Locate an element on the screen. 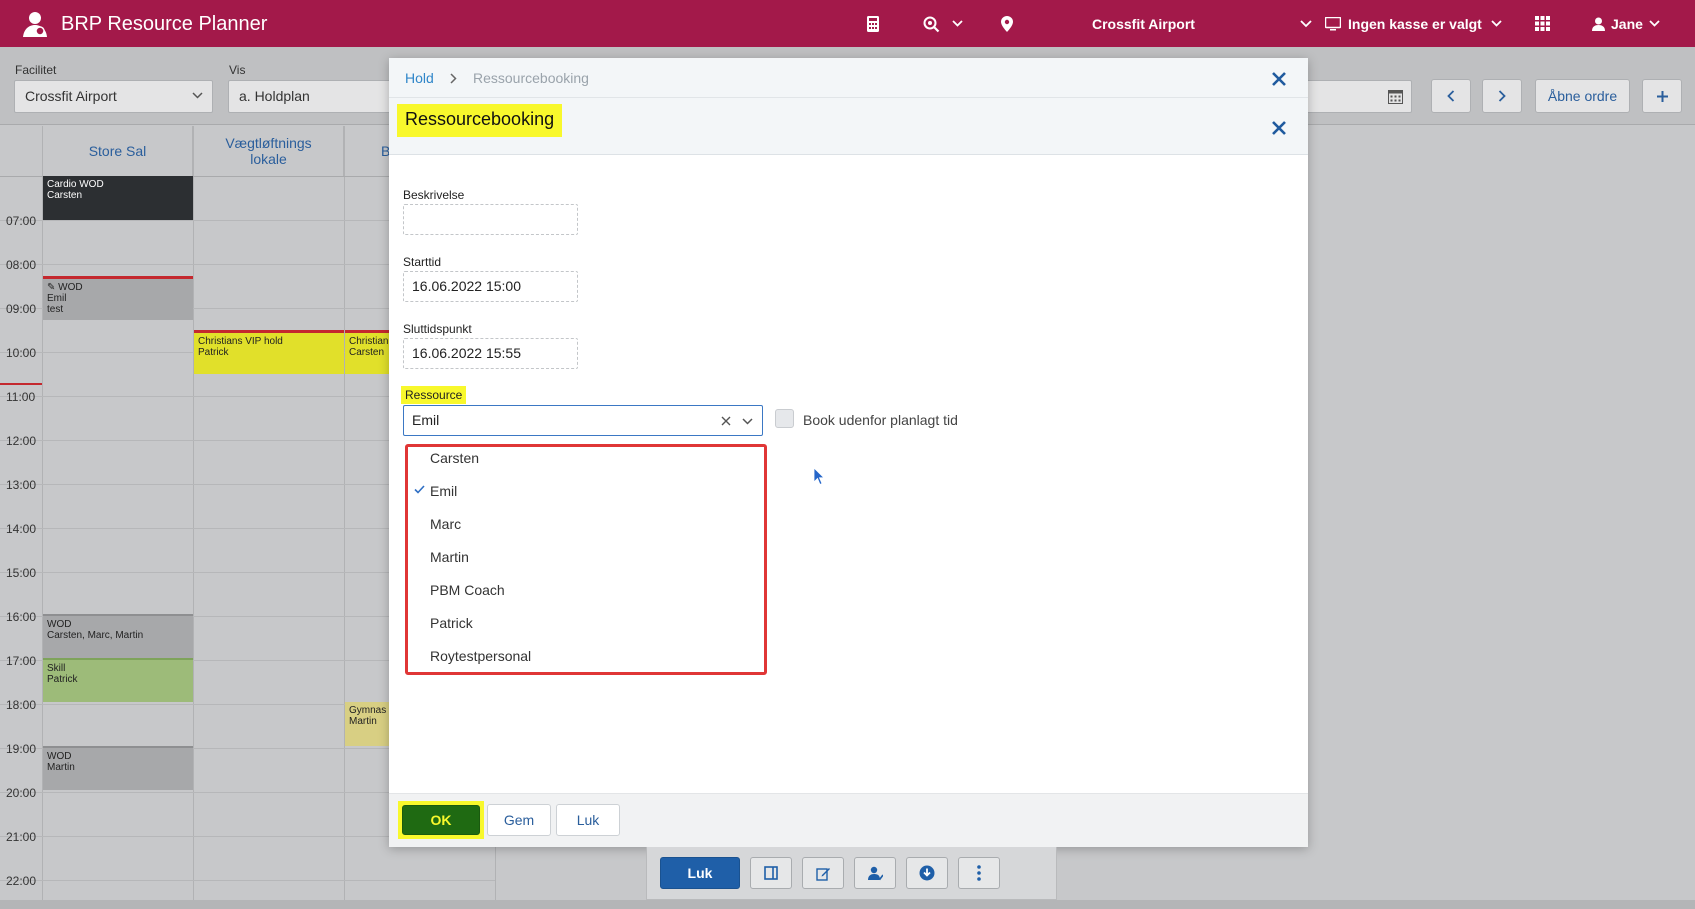 The width and height of the screenshot is (1695, 909). dropdown-option-martin: Martin is located at coordinates (449, 557).